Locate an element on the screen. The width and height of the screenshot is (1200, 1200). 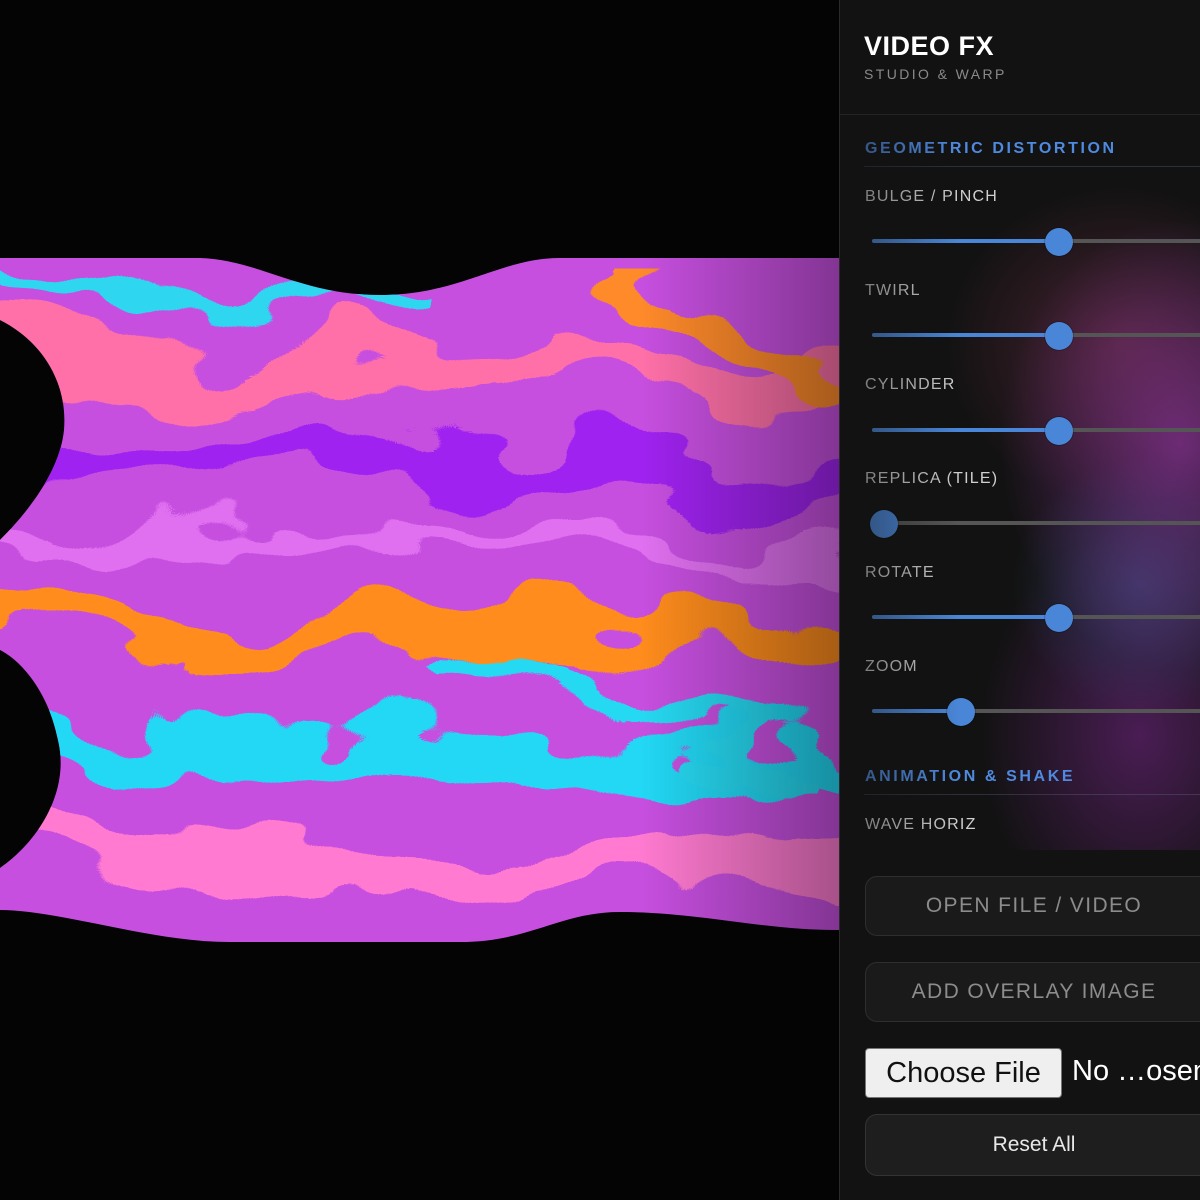
zoom-label: ZOOM is located at coordinates (891, 666).